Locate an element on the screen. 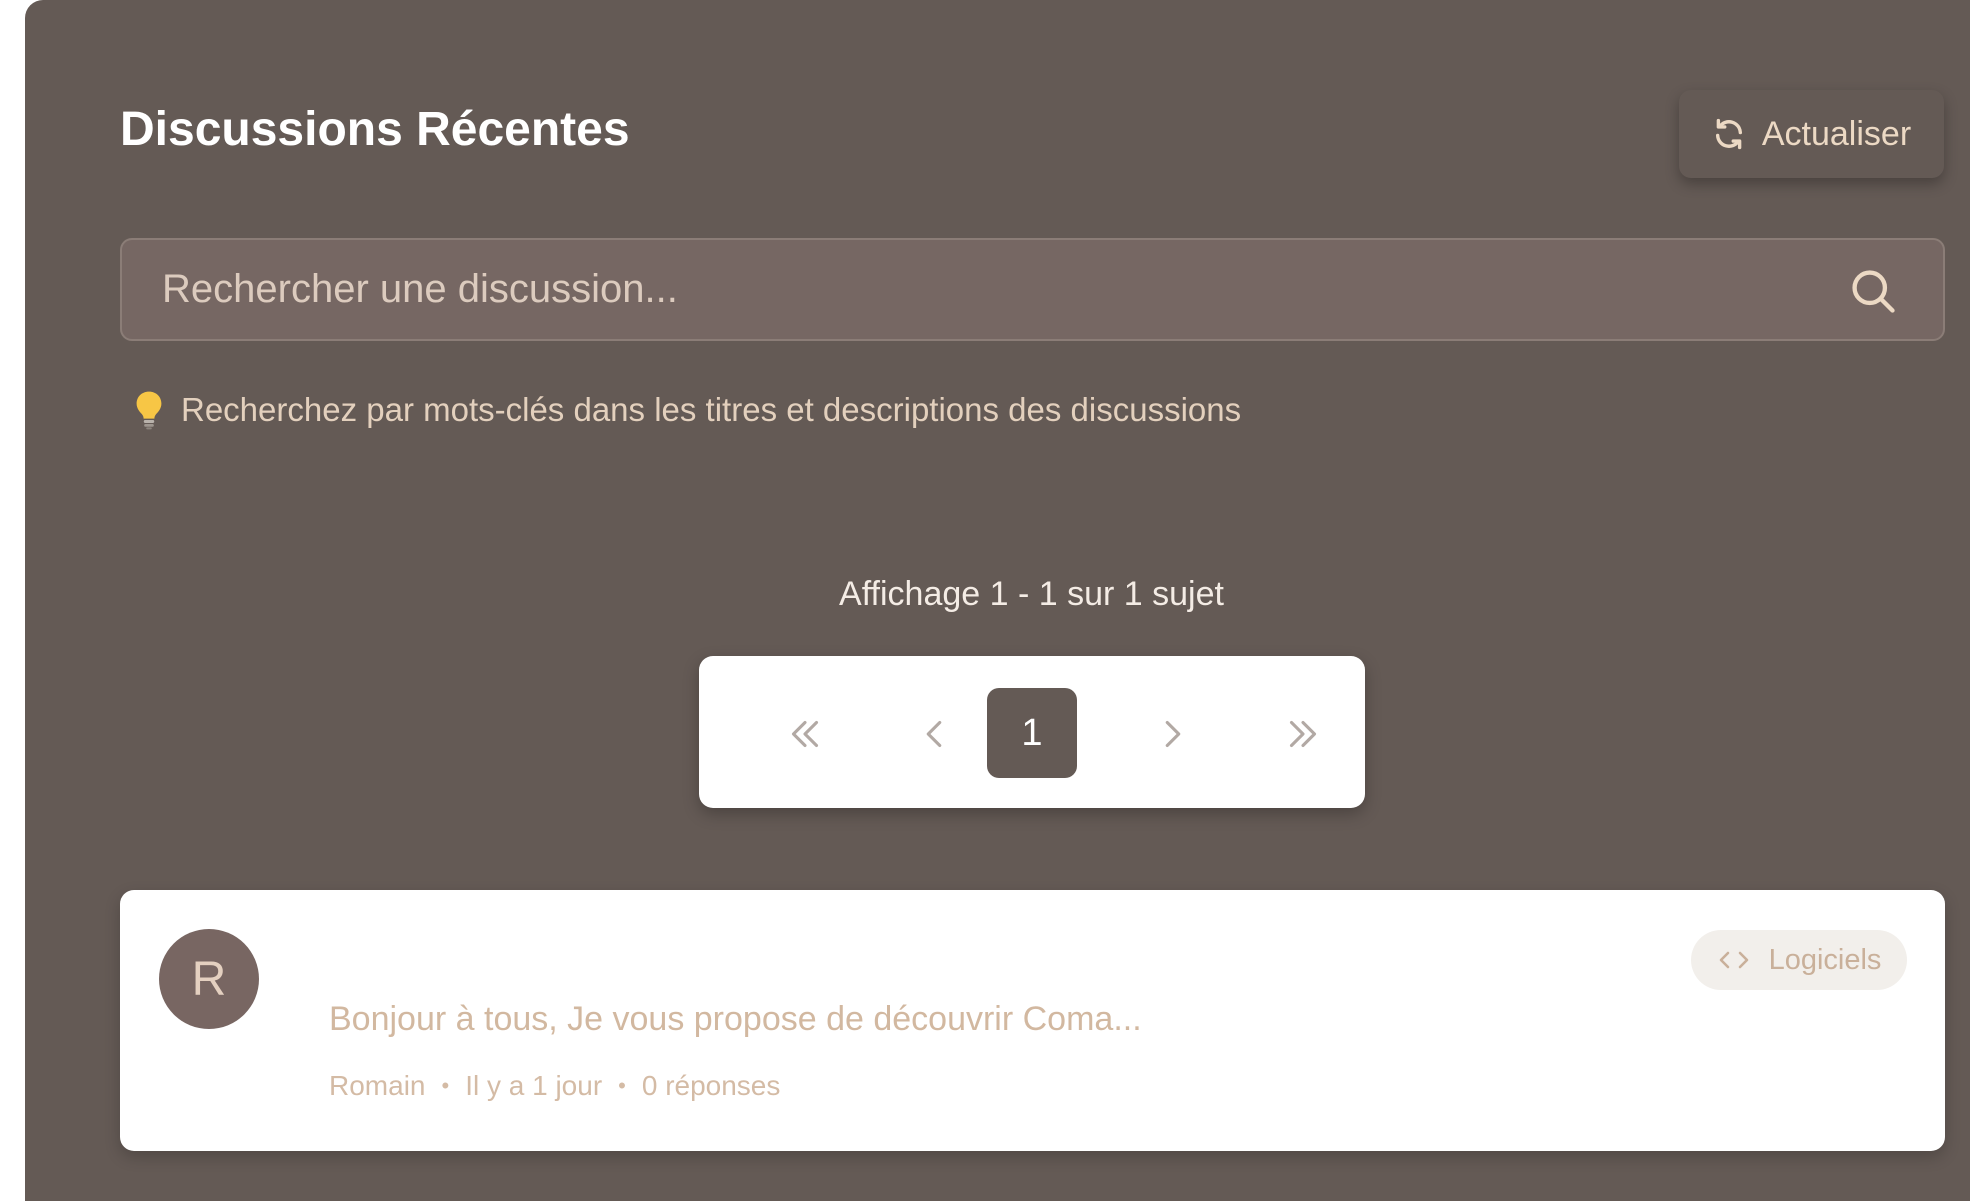 The image size is (1970, 1201). category-label: Logiciels is located at coordinates (1825, 959).